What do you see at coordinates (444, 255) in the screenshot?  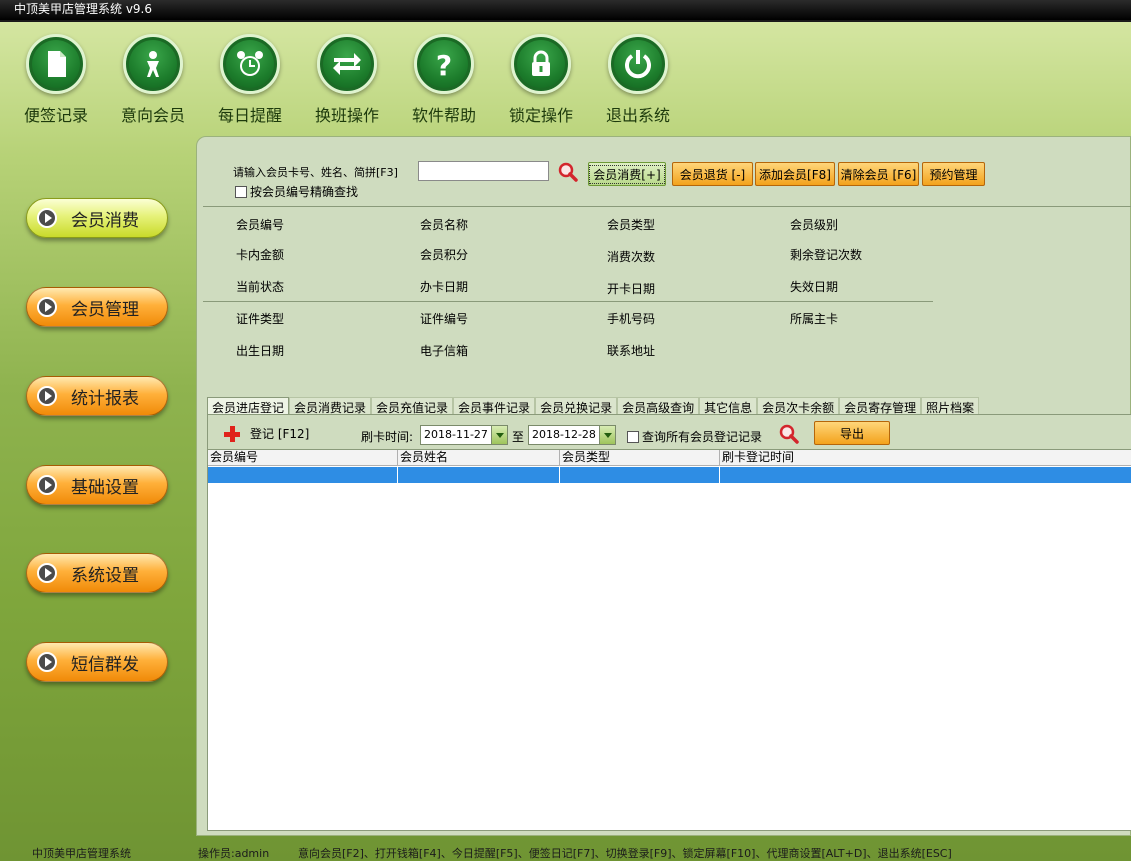 I see `field-label: 会员积分` at bounding box center [444, 255].